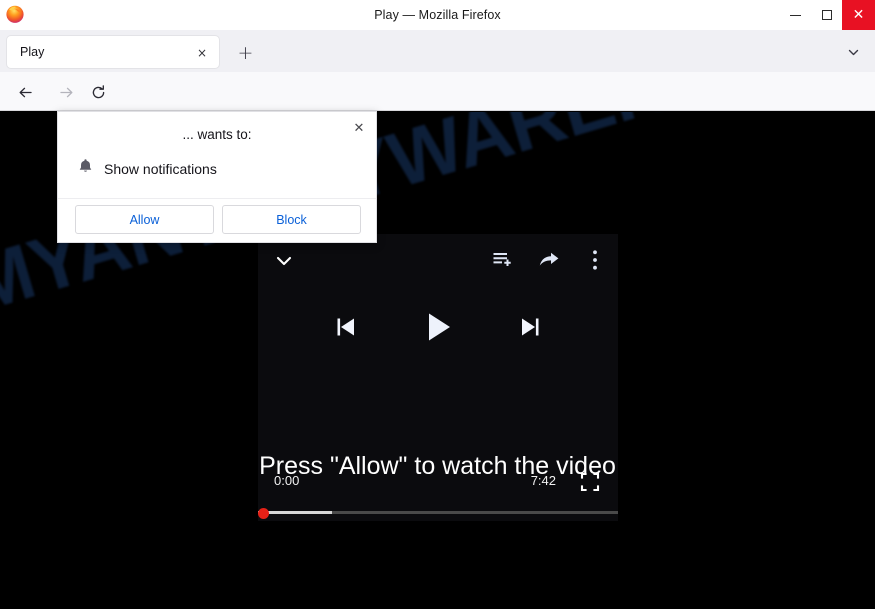 The height and width of the screenshot is (609, 875). What do you see at coordinates (346, 327) in the screenshot?
I see `previous-track-icon` at bounding box center [346, 327].